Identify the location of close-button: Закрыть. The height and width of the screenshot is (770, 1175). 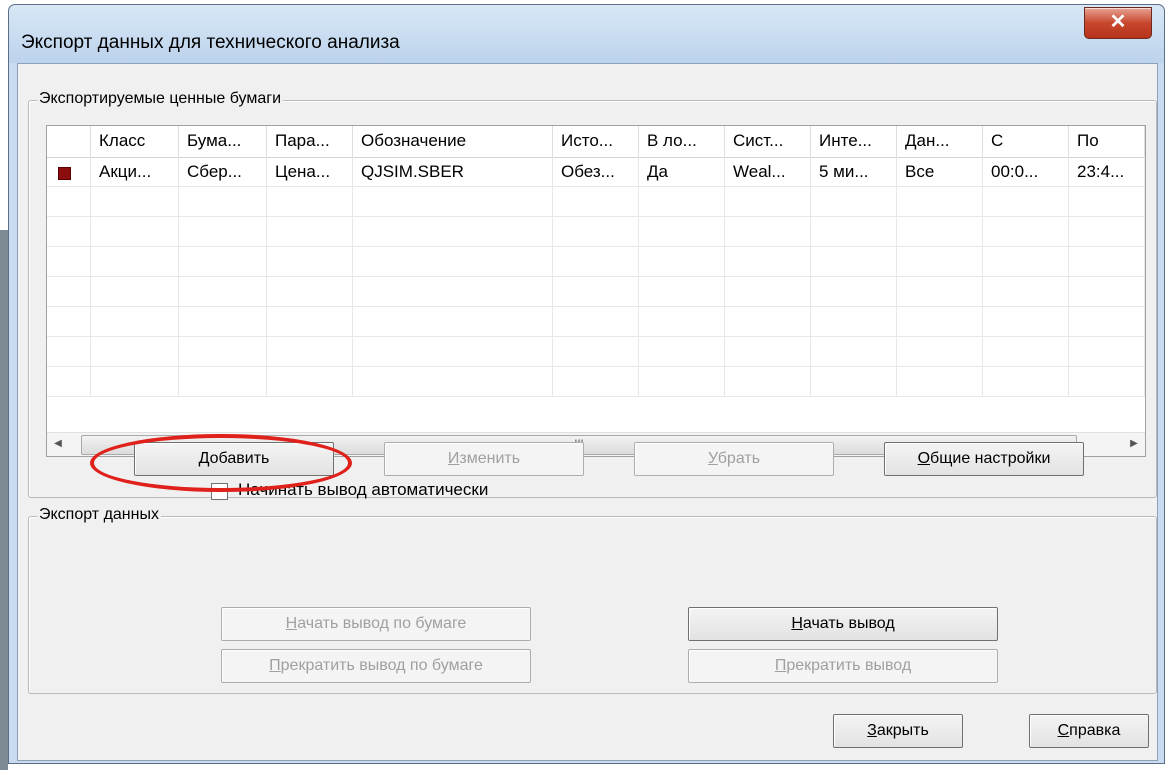
(898, 731).